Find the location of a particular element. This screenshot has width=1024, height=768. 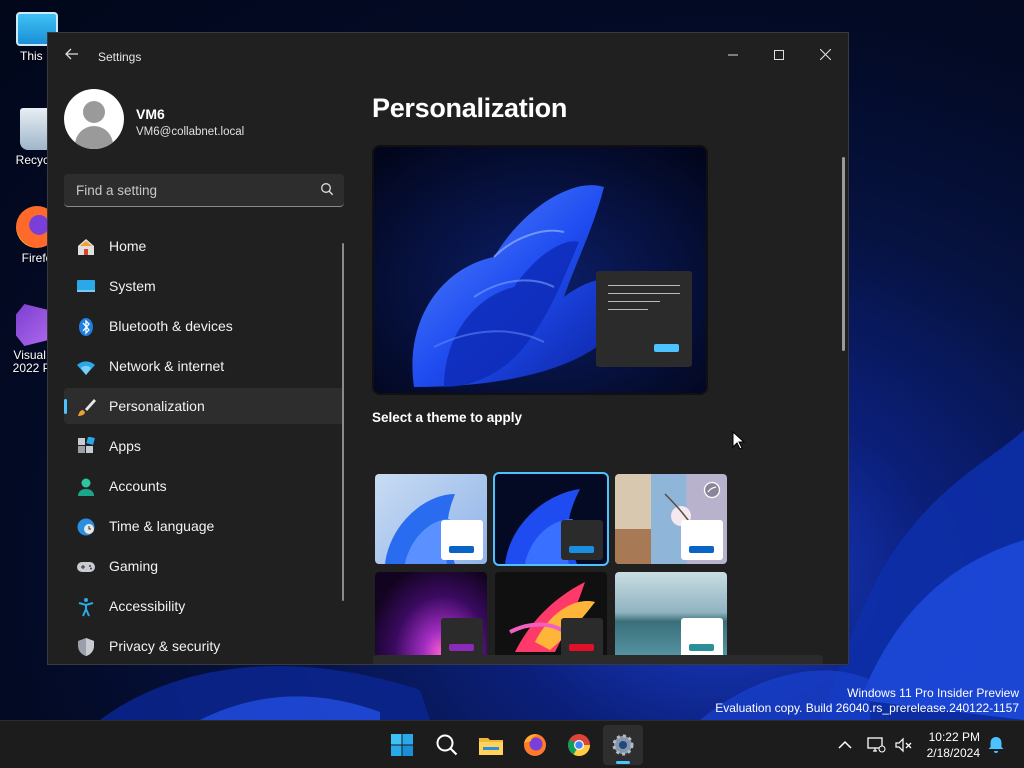

search-input: Find a setting is located at coordinates (204, 190).